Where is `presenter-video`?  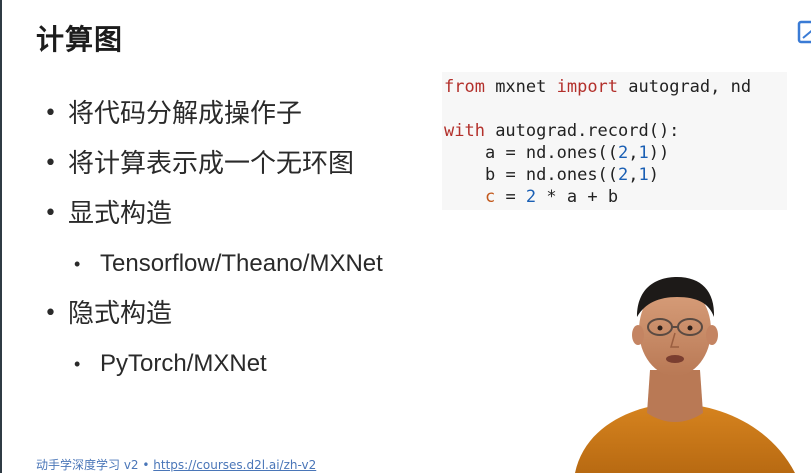 presenter-video is located at coordinates (685, 375).